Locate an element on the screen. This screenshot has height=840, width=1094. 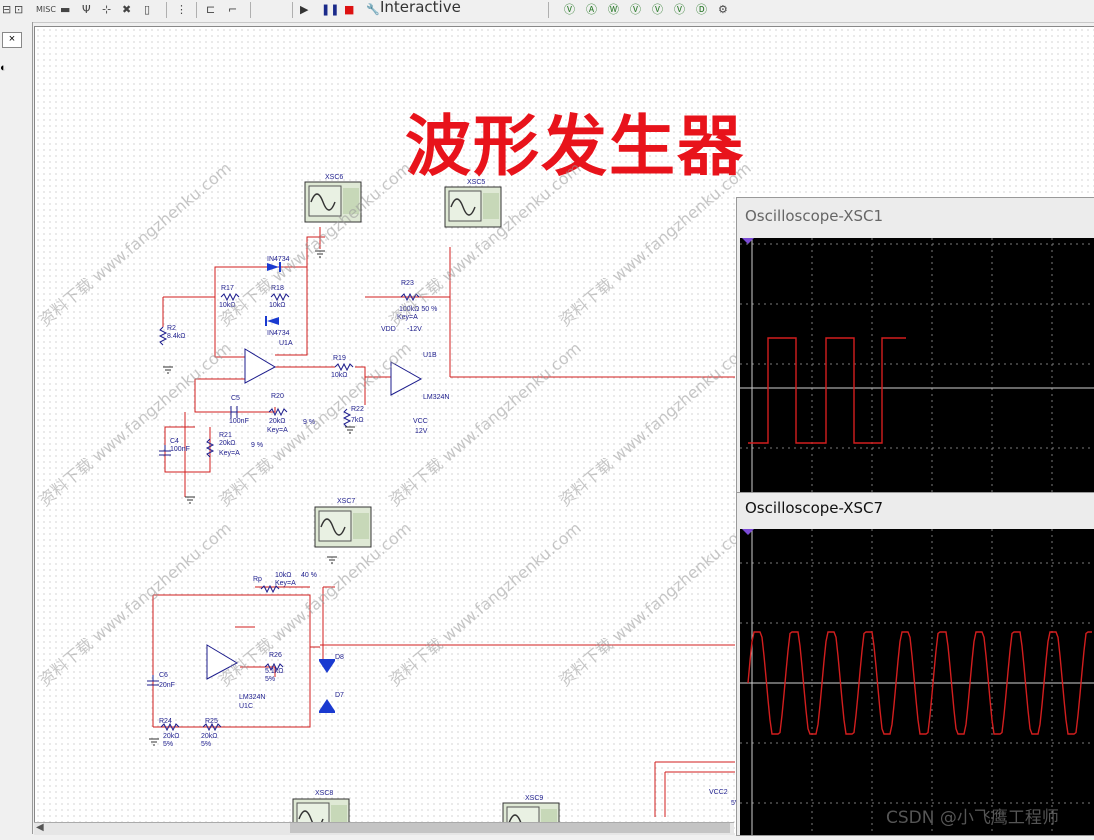
instrument-label: XSC9 is located at coordinates (534, 798).